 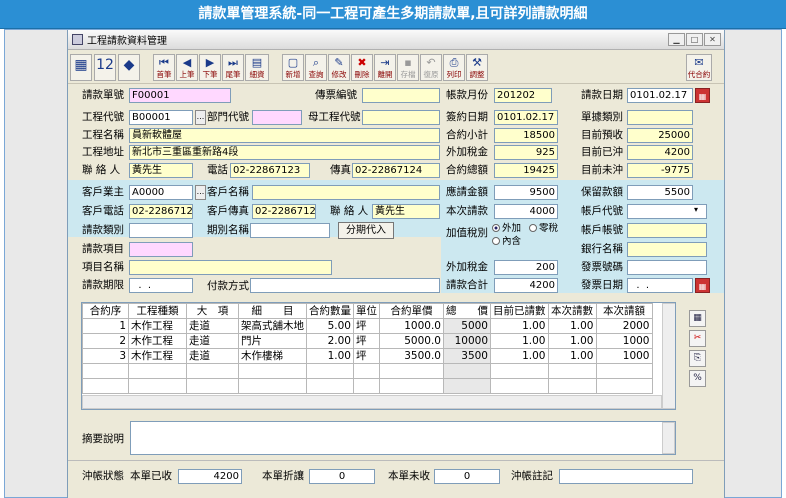 I want to click on unreceived-field: 0, so click(x=467, y=476).